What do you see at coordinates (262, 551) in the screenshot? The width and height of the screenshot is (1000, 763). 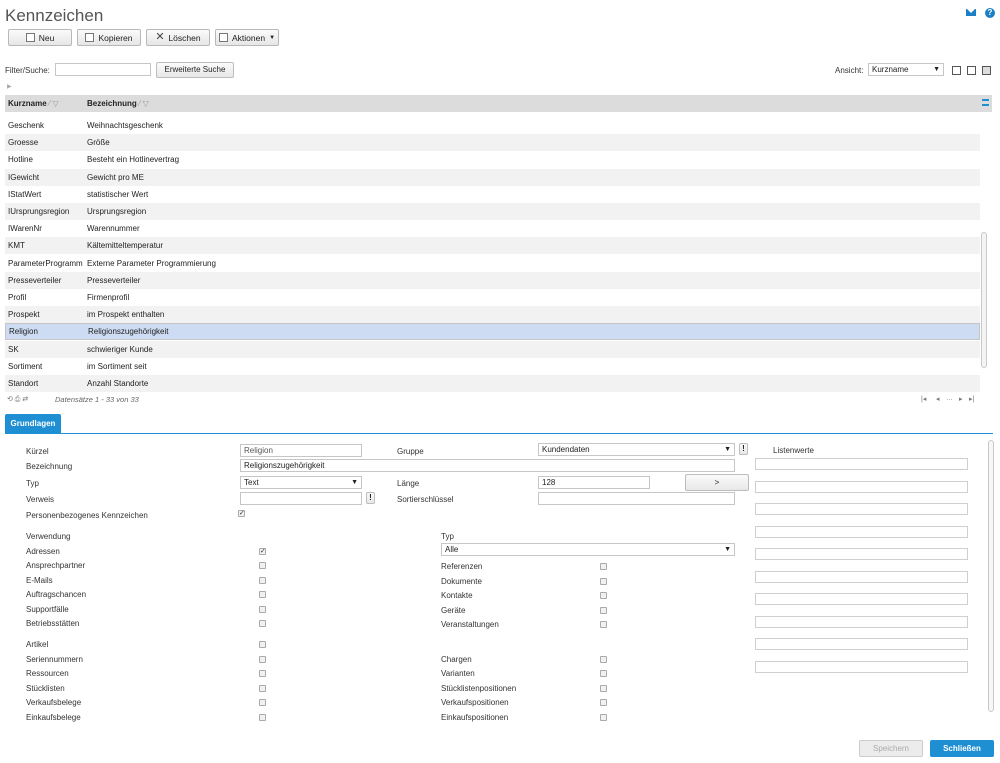 I see `usage-checkbox: ✓` at bounding box center [262, 551].